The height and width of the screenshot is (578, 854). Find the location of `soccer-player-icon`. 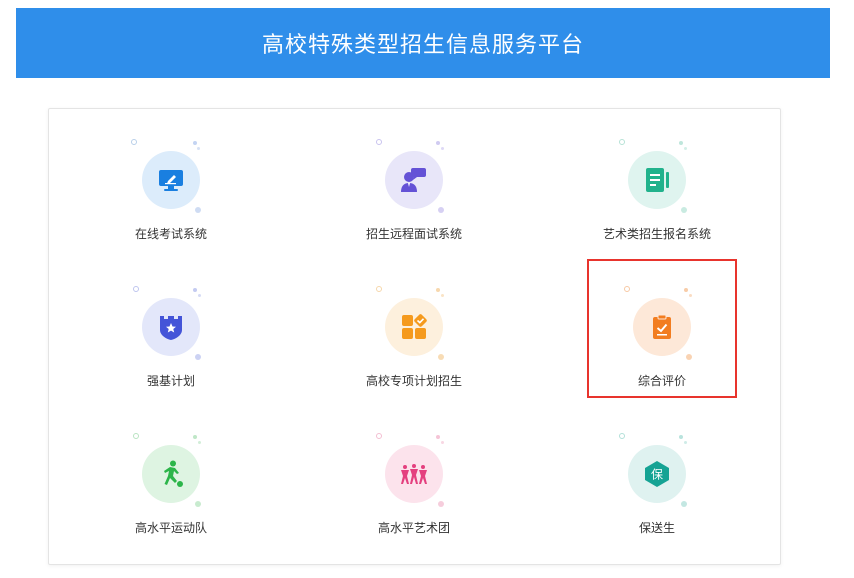

soccer-player-icon is located at coordinates (171, 474).